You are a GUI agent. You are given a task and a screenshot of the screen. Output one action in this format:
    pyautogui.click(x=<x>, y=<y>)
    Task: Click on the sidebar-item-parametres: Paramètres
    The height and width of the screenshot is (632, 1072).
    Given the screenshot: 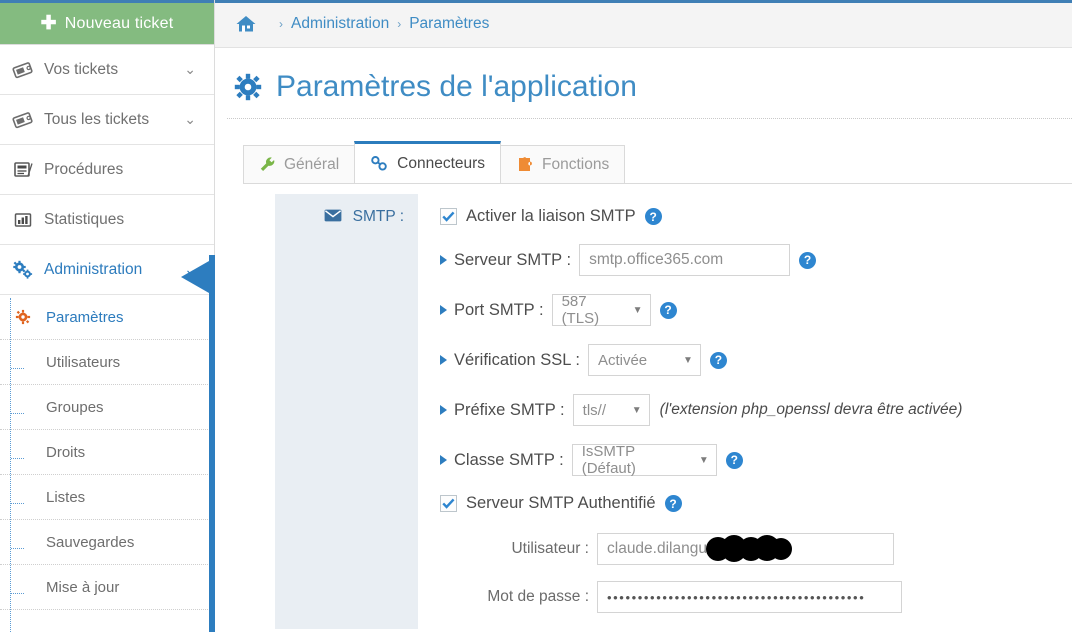 What is the action you would take?
    pyautogui.click(x=107, y=317)
    